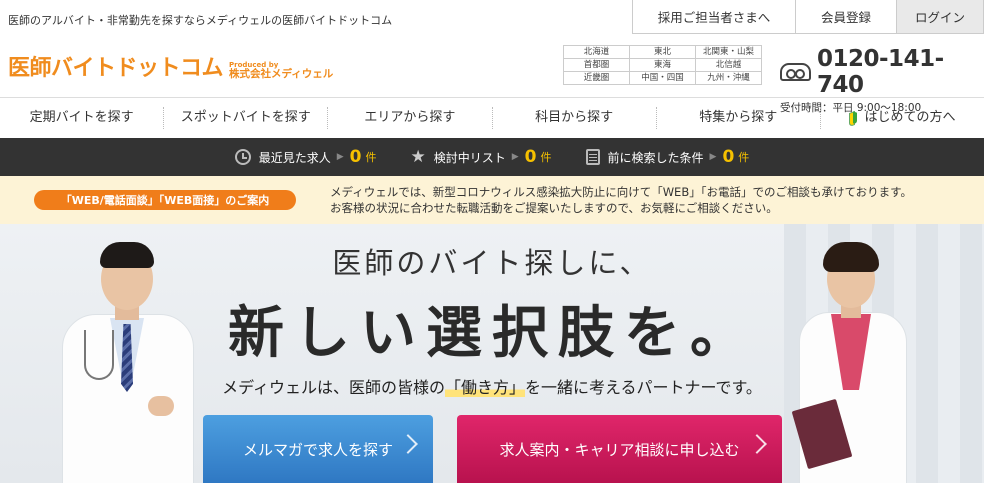  What do you see at coordinates (530, 157) in the screenshot?
I see `shortlist-count: 0` at bounding box center [530, 157].